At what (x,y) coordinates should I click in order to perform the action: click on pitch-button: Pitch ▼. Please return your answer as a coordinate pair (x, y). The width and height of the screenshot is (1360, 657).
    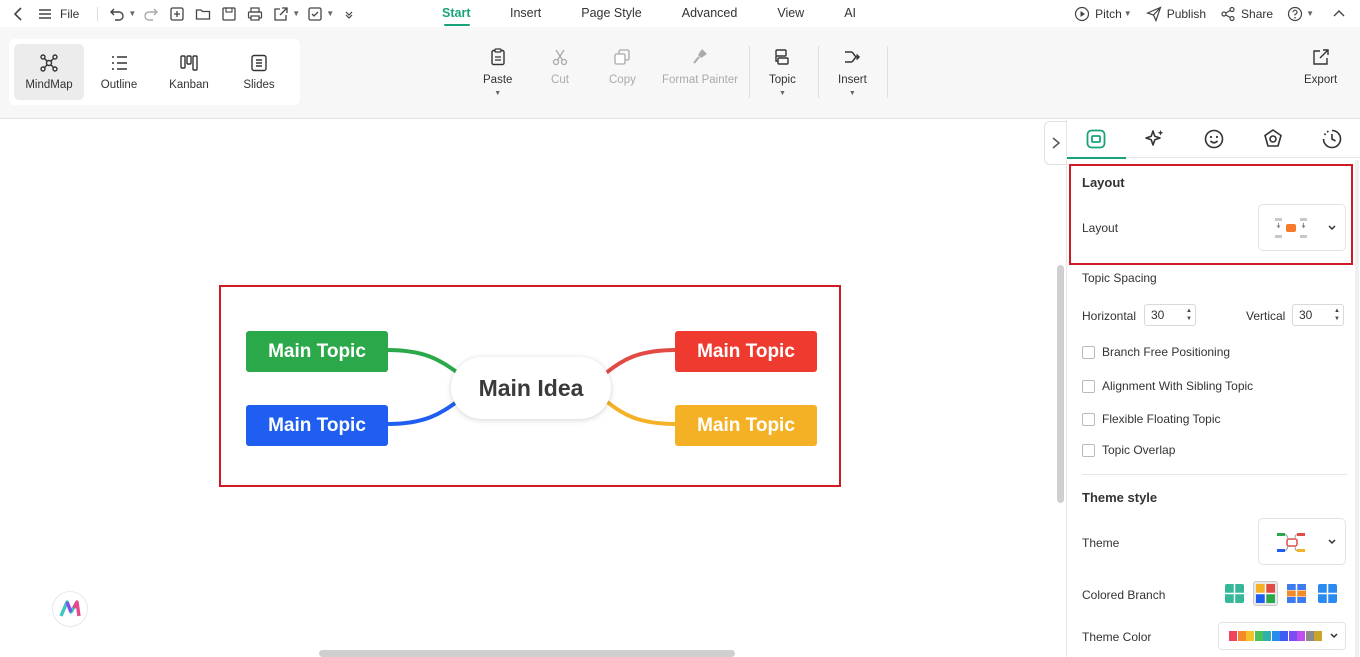
    Looking at the image, I should click on (1103, 14).